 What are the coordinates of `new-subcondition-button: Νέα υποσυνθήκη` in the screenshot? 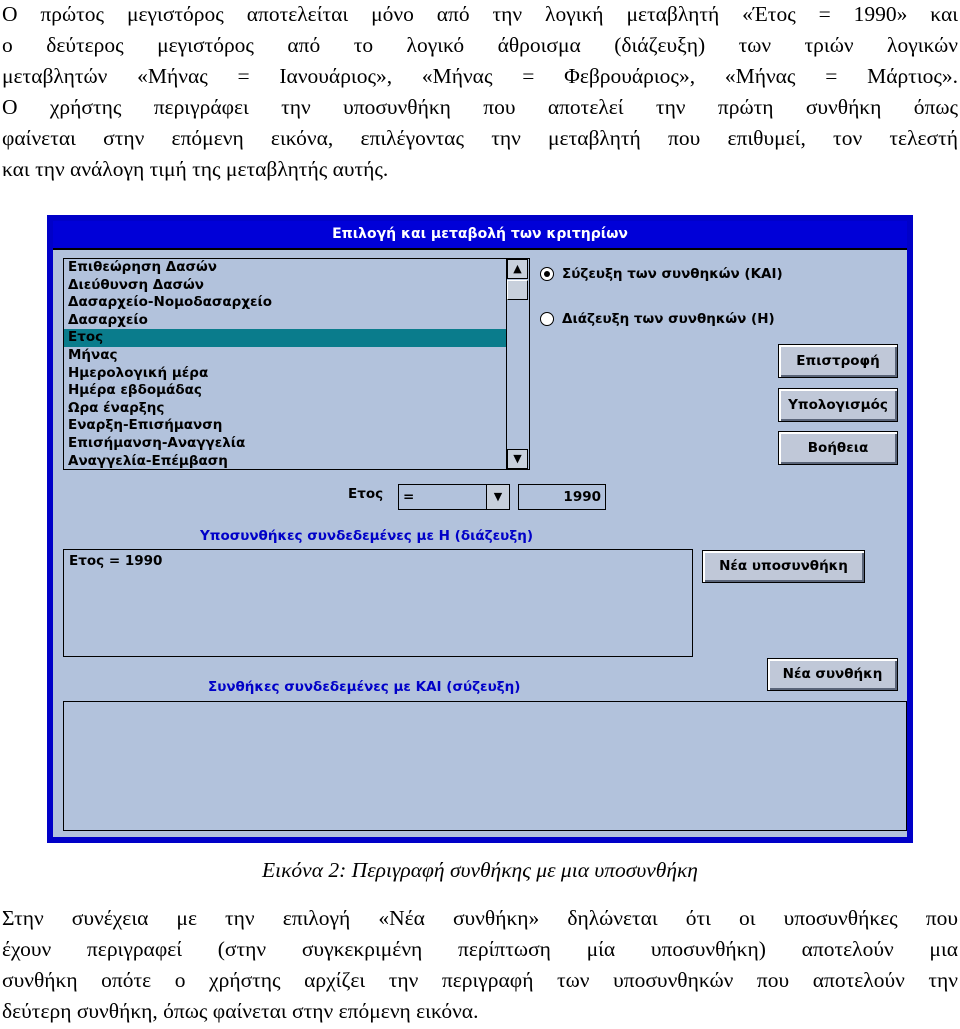 It's located at (783, 566).